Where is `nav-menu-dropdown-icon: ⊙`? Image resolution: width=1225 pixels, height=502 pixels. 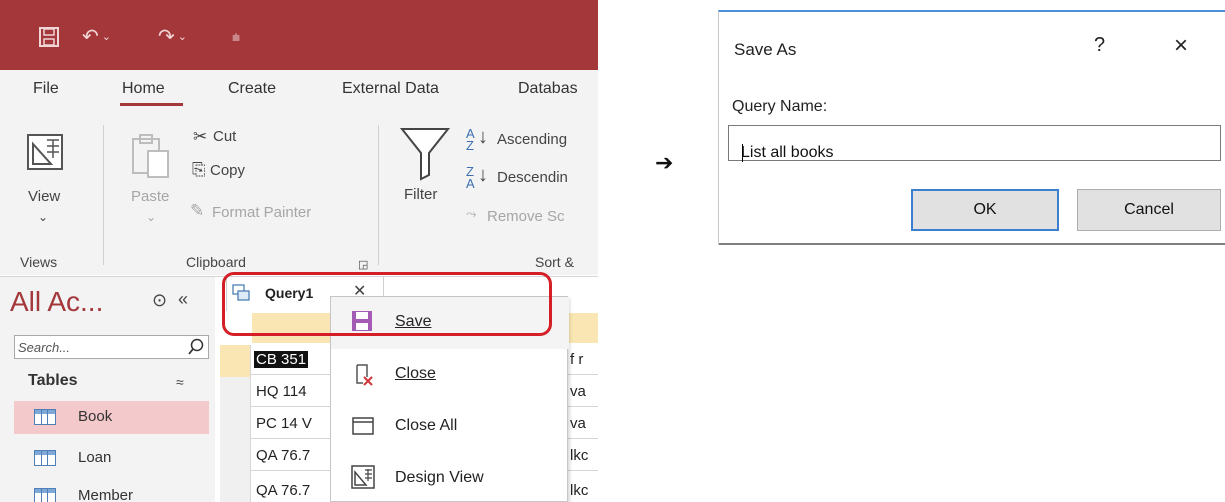
nav-menu-dropdown-icon: ⊙ is located at coordinates (159, 300).